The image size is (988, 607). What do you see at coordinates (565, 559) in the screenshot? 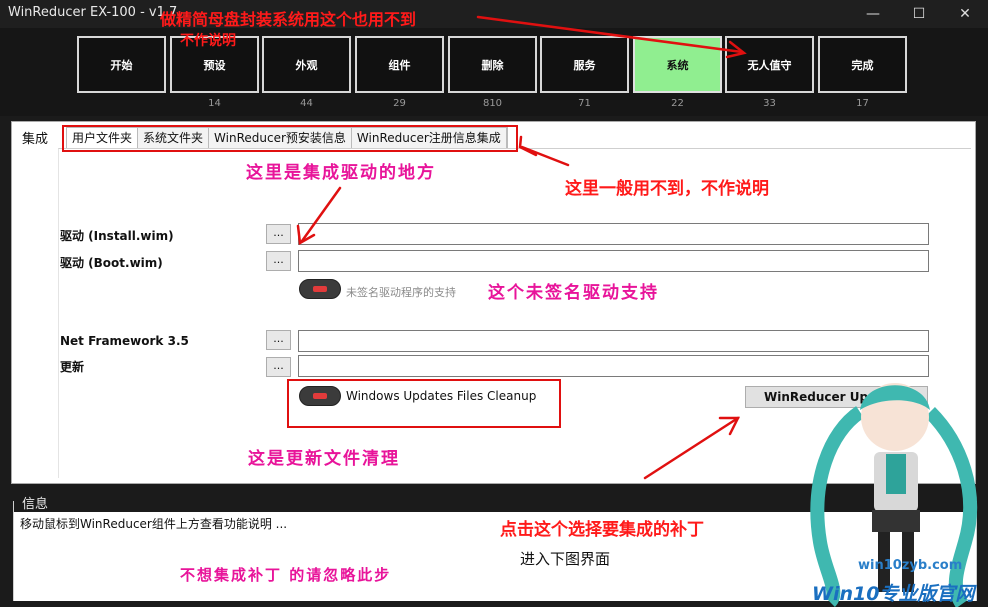
I see `annotation-next: 进入下图界面` at bounding box center [565, 559].